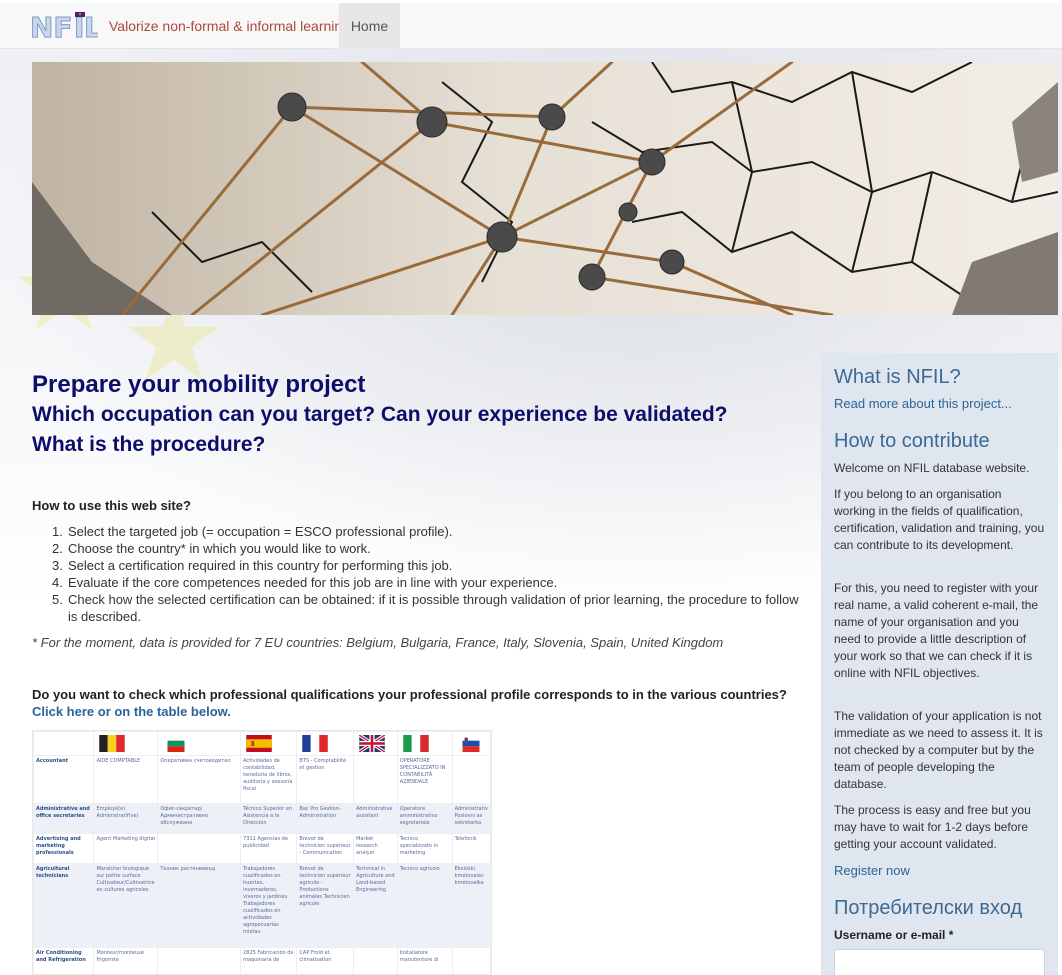 The height and width of the screenshot is (975, 1062). I want to click on table-cell: Administrativ Poslovni as sekretarka, so click(471, 818).